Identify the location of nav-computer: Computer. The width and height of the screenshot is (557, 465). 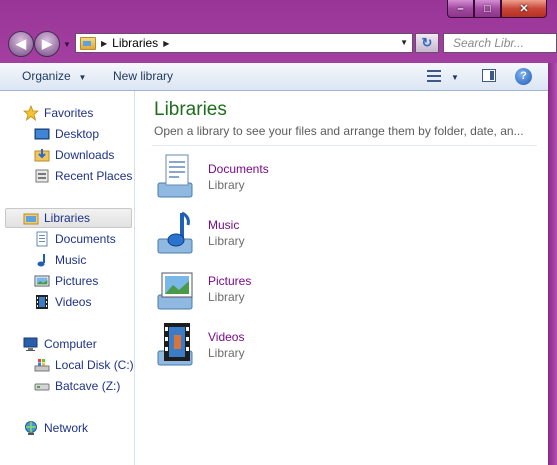
(67, 344).